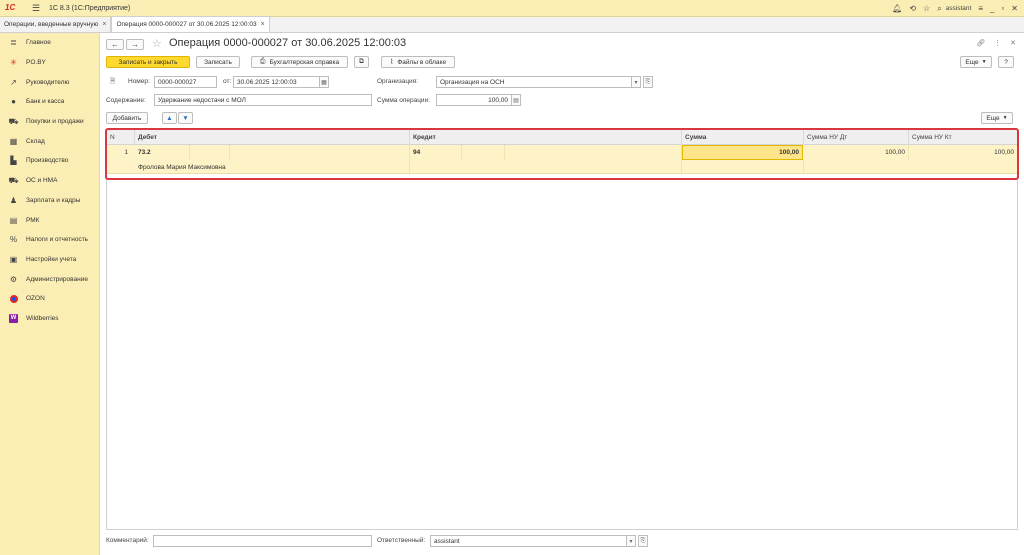 This screenshot has height=555, width=1024. I want to click on credit-account-cell: 94, so click(436, 152).